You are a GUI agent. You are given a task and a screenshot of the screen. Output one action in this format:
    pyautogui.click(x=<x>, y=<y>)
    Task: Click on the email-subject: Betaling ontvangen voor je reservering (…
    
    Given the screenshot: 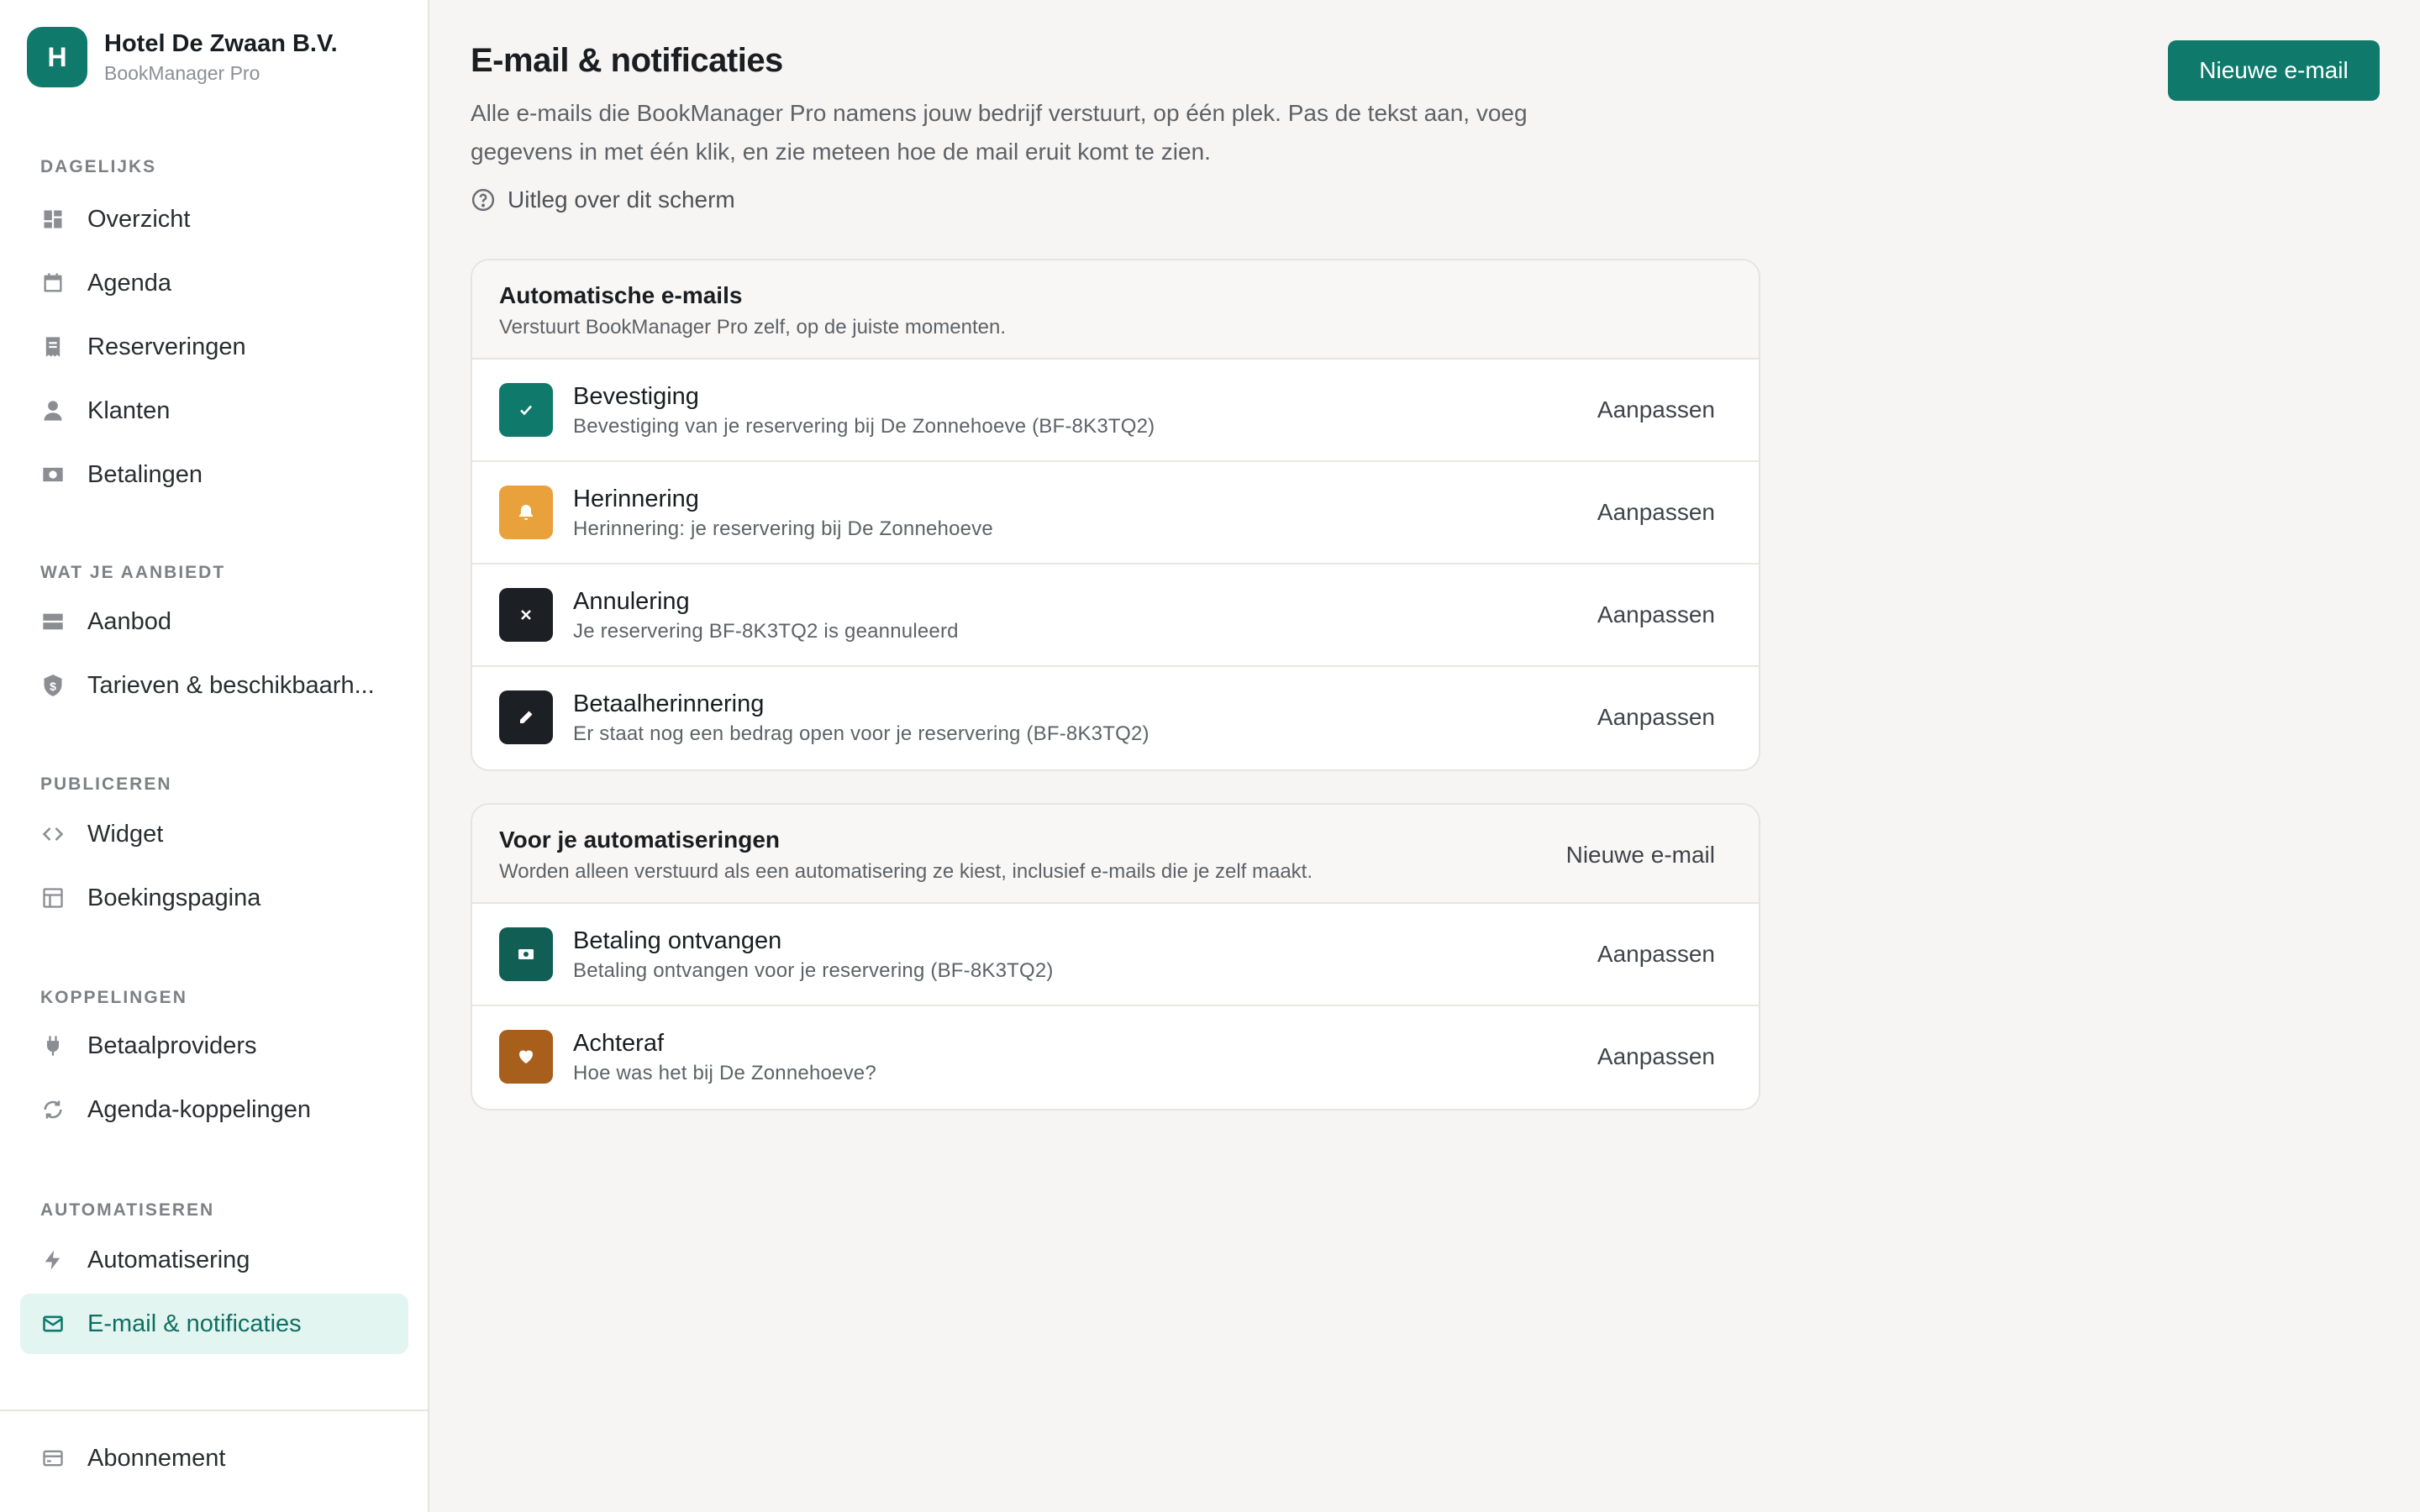 What is the action you would take?
    pyautogui.click(x=813, y=970)
    